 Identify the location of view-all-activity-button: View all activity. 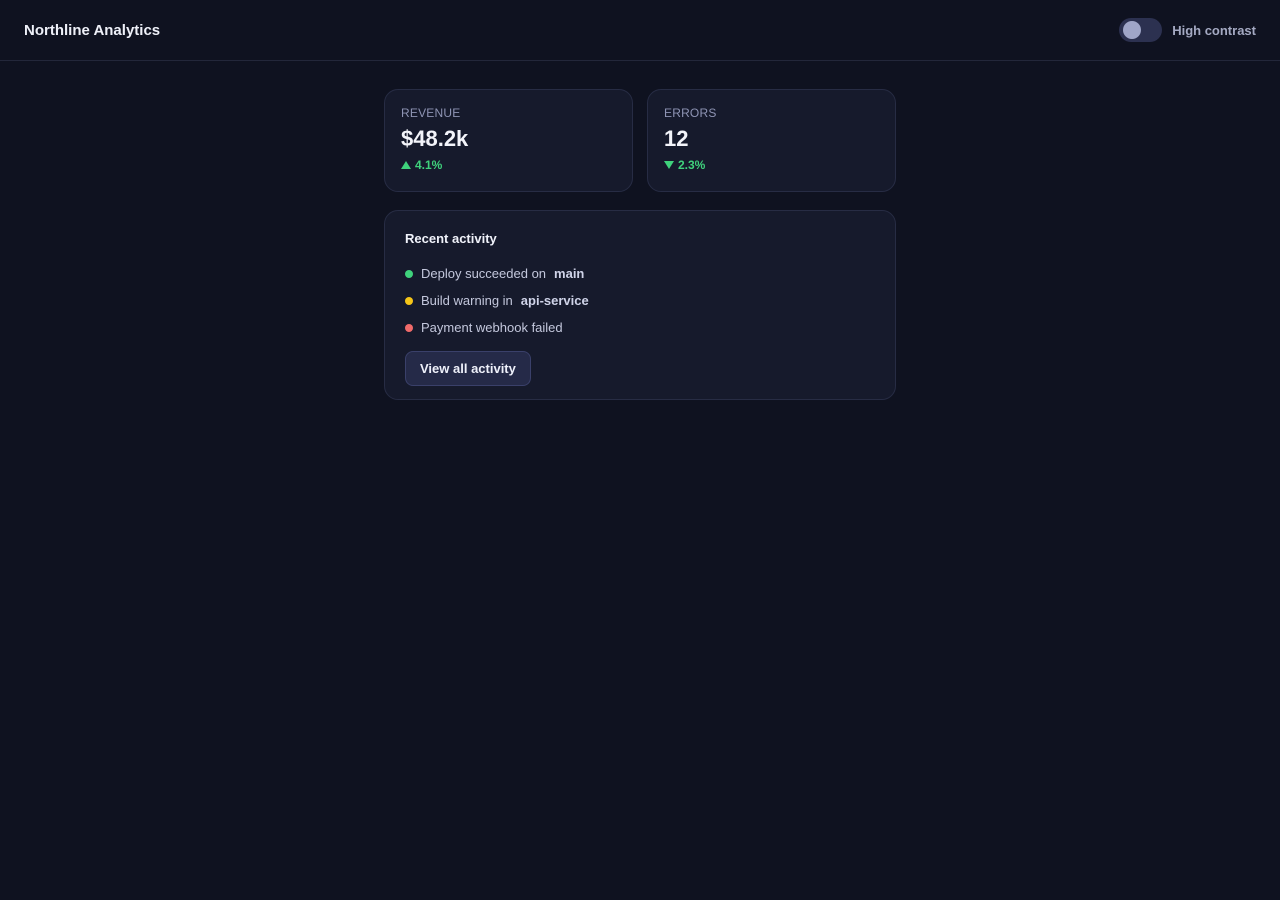
(468, 368).